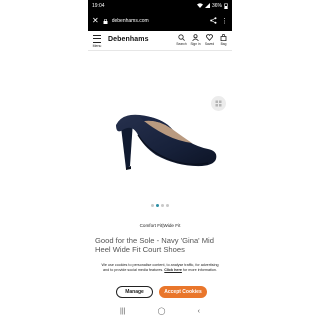 The height and width of the screenshot is (320, 320). I want to click on bag-icon, so click(223, 37).